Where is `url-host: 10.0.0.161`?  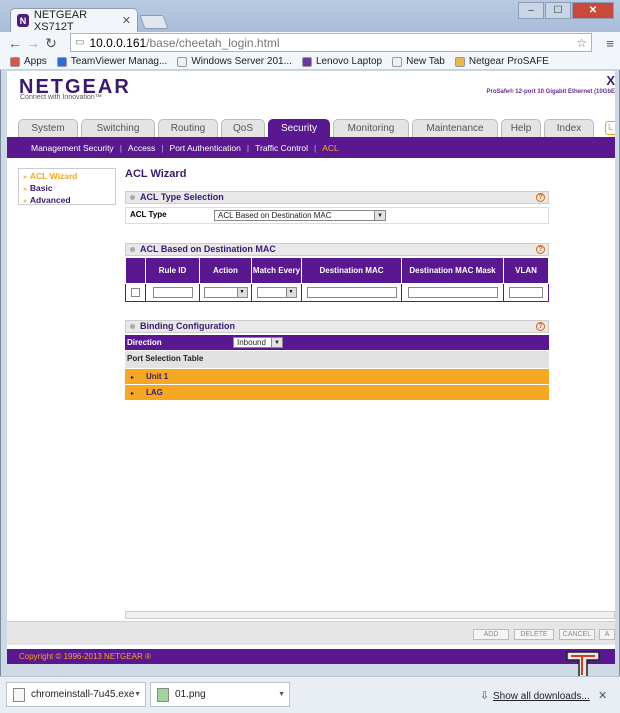
url-host: 10.0.0.161 is located at coordinates (118, 42).